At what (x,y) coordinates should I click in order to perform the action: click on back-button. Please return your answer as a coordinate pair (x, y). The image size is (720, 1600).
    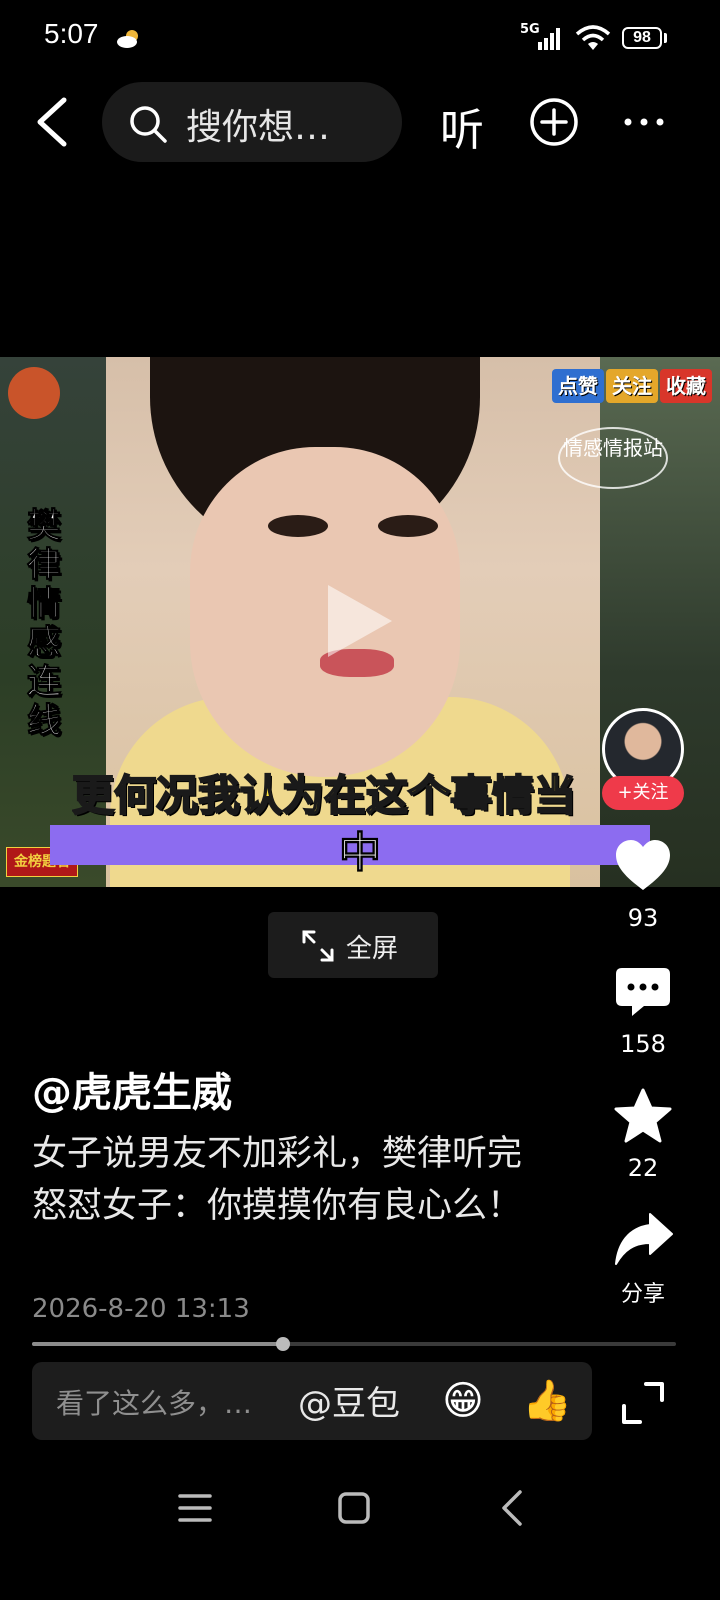
    Looking at the image, I should click on (53, 122).